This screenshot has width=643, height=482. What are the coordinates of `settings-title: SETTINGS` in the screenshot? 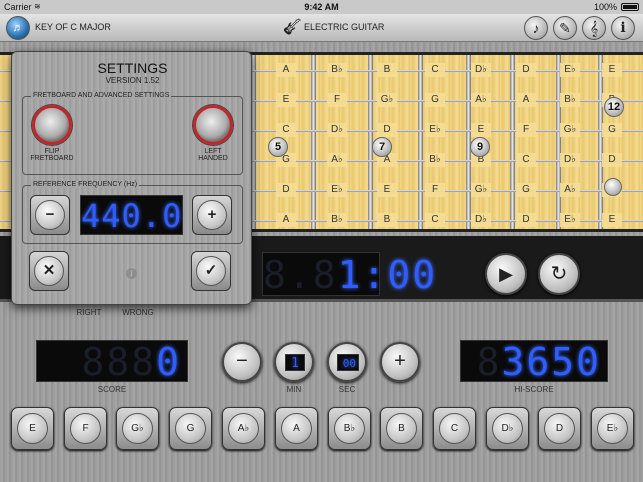 It's located at (132, 68).